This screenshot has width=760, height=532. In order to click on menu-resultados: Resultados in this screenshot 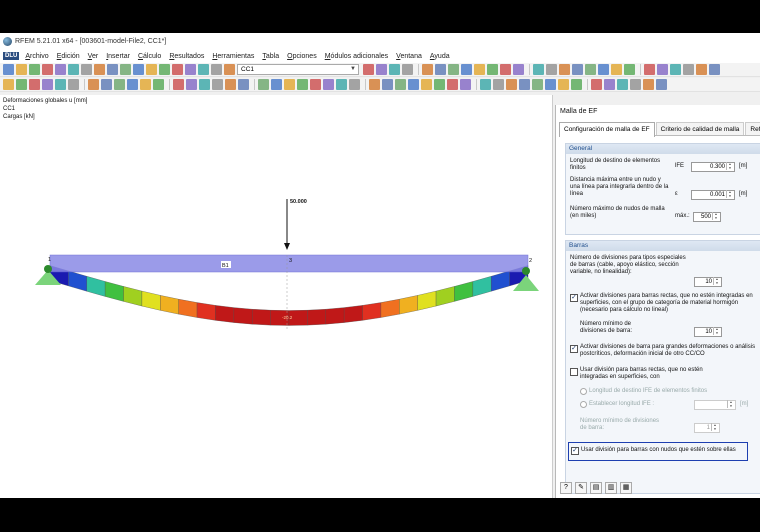, I will do `click(186, 56)`.